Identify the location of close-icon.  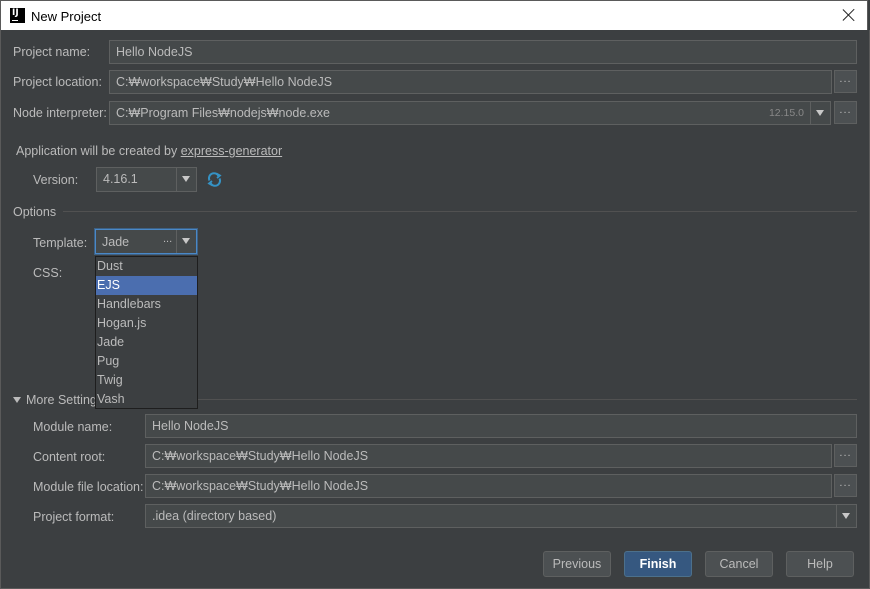
(849, 15).